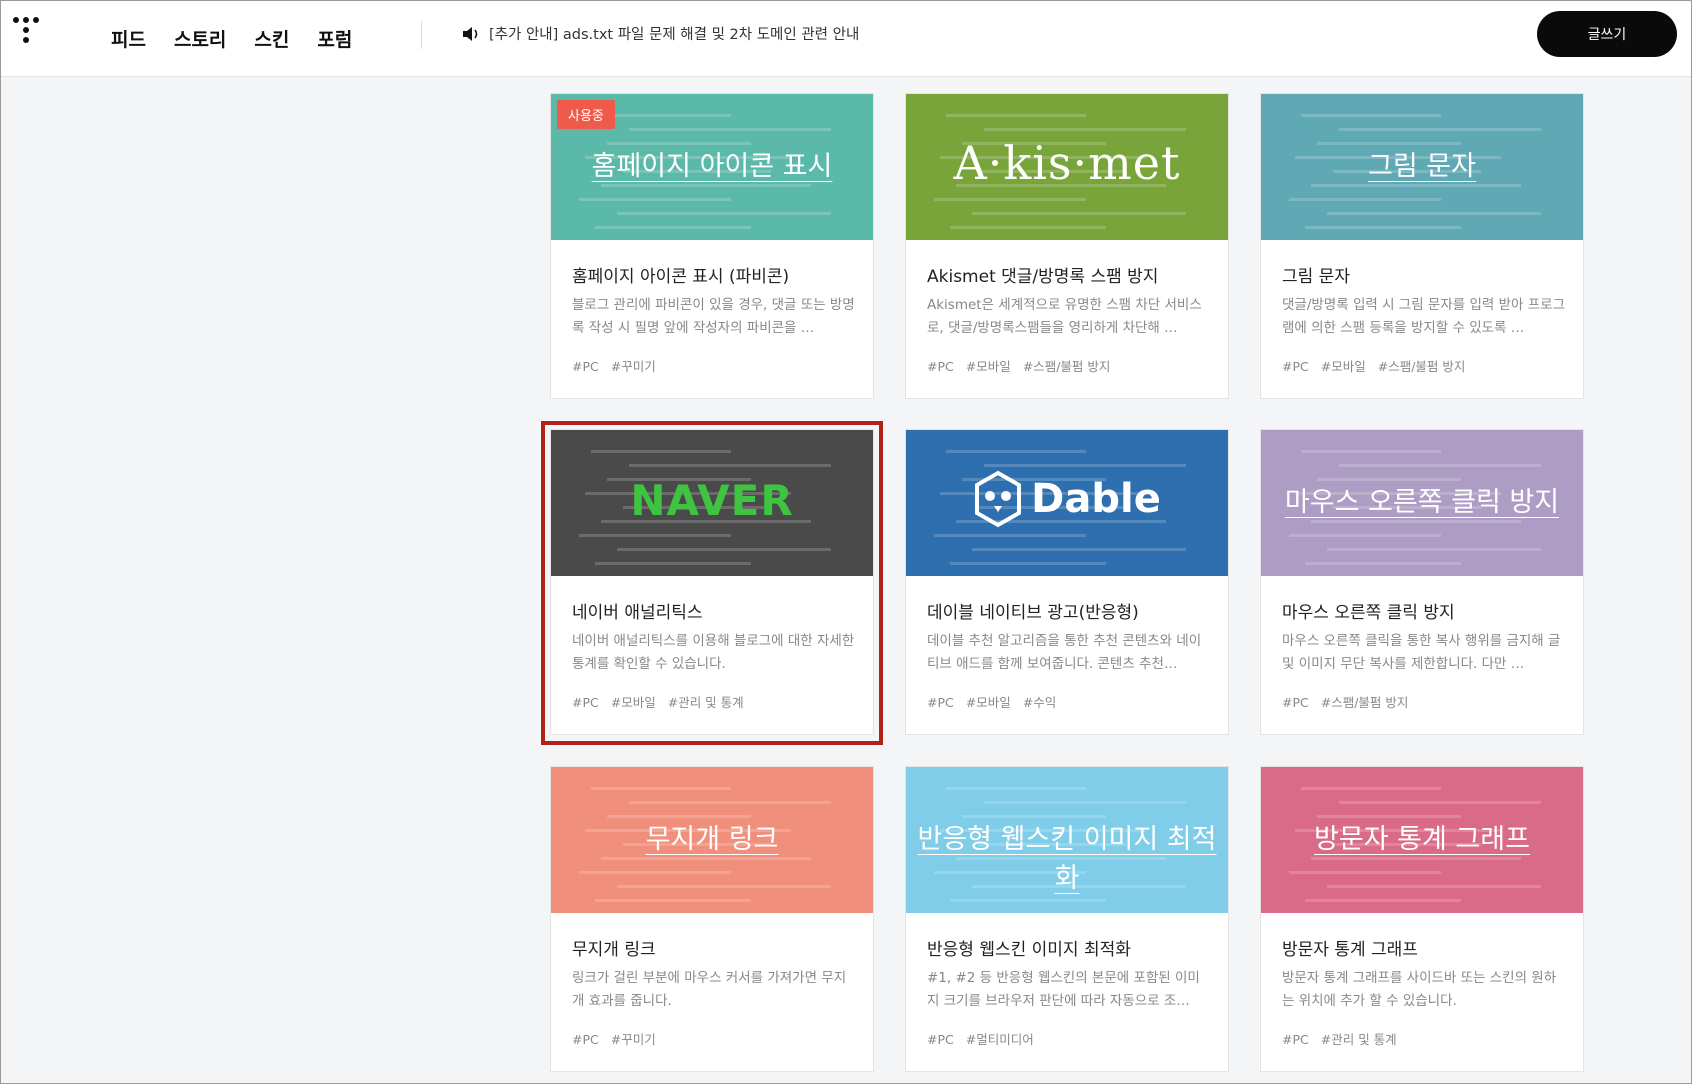 This screenshot has width=1692, height=1084. I want to click on plugin-thumbnail: 방문자 통계 그래프, so click(1422, 840).